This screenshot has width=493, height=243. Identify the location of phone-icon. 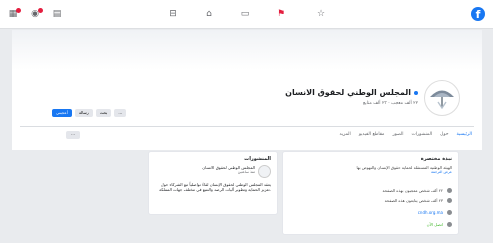
(449, 224).